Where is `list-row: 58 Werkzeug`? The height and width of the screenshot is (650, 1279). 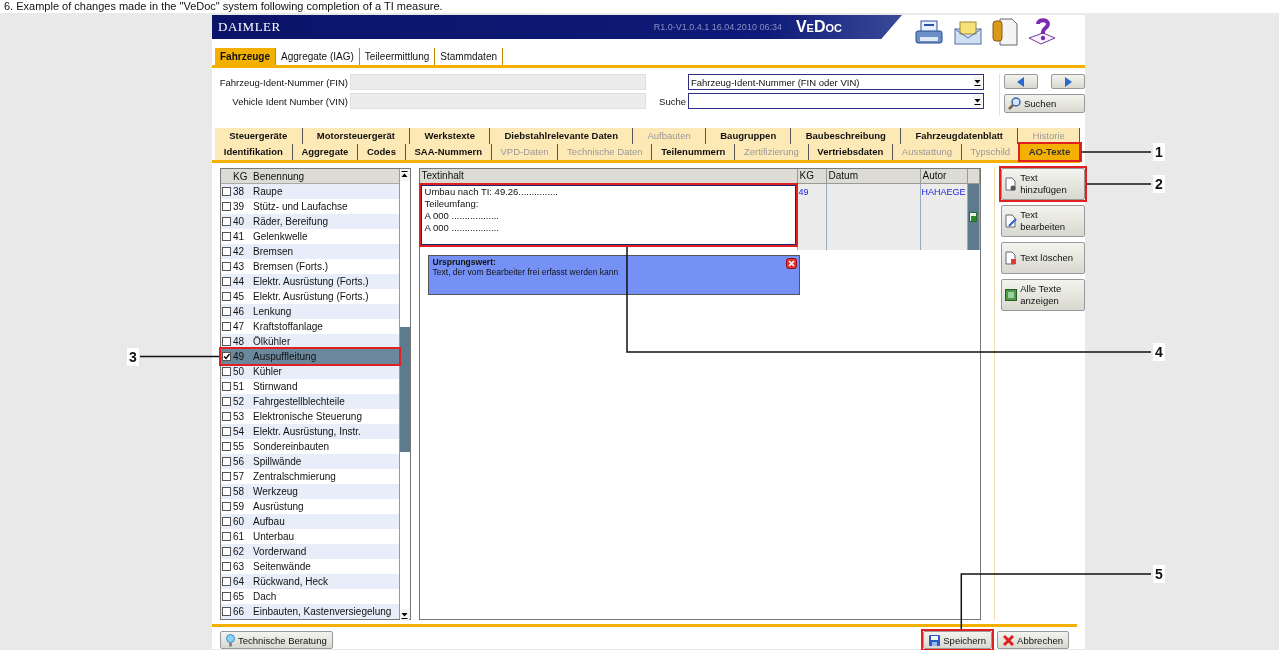 list-row: 58 Werkzeug is located at coordinates (310, 491).